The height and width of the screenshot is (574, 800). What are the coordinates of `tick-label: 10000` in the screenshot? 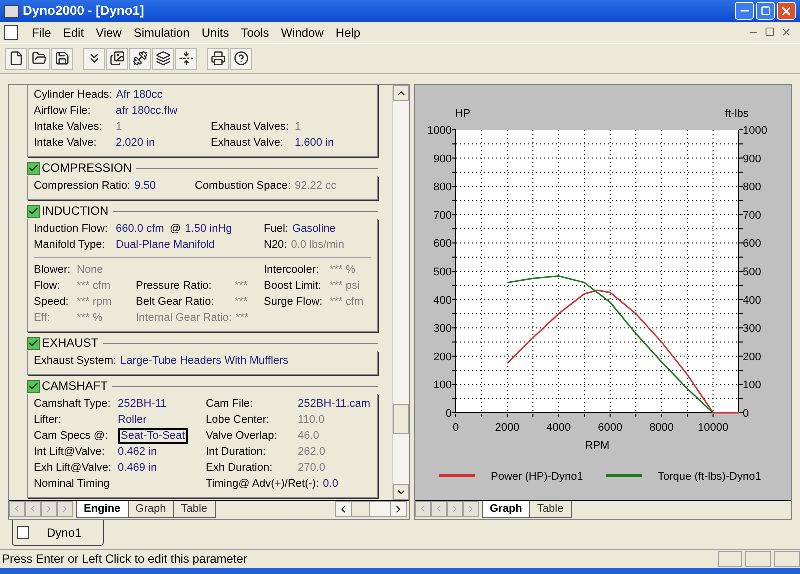 It's located at (713, 428).